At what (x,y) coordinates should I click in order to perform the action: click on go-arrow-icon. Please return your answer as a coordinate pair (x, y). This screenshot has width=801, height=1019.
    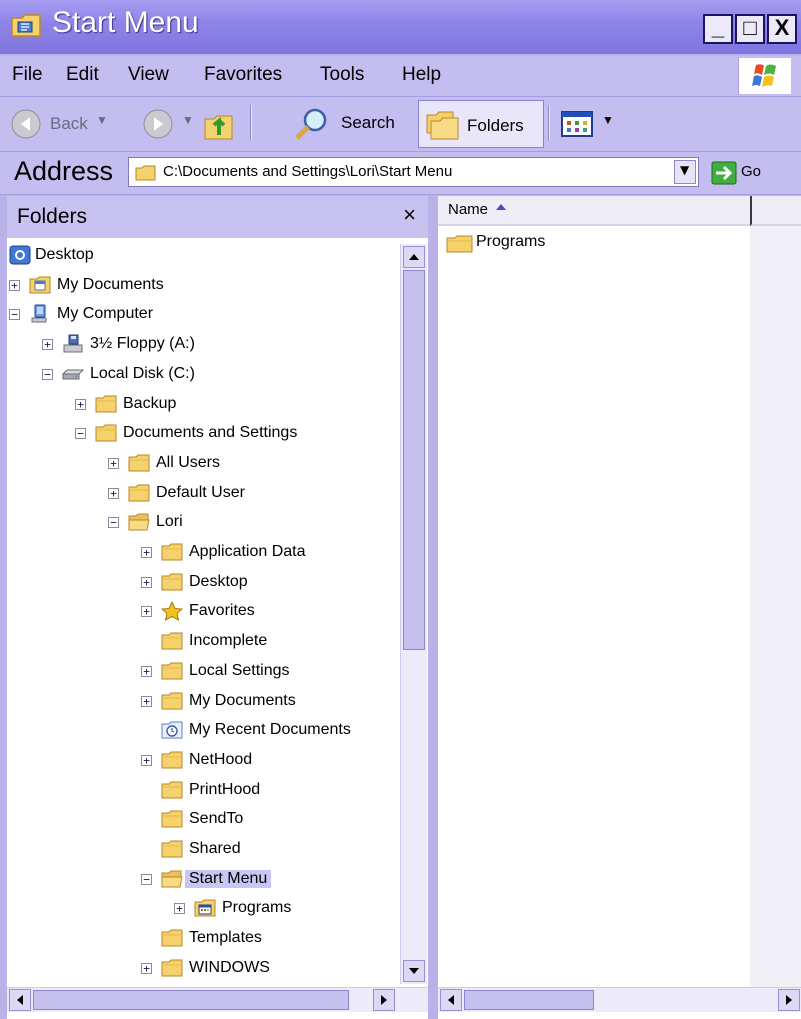
    Looking at the image, I should click on (724, 173).